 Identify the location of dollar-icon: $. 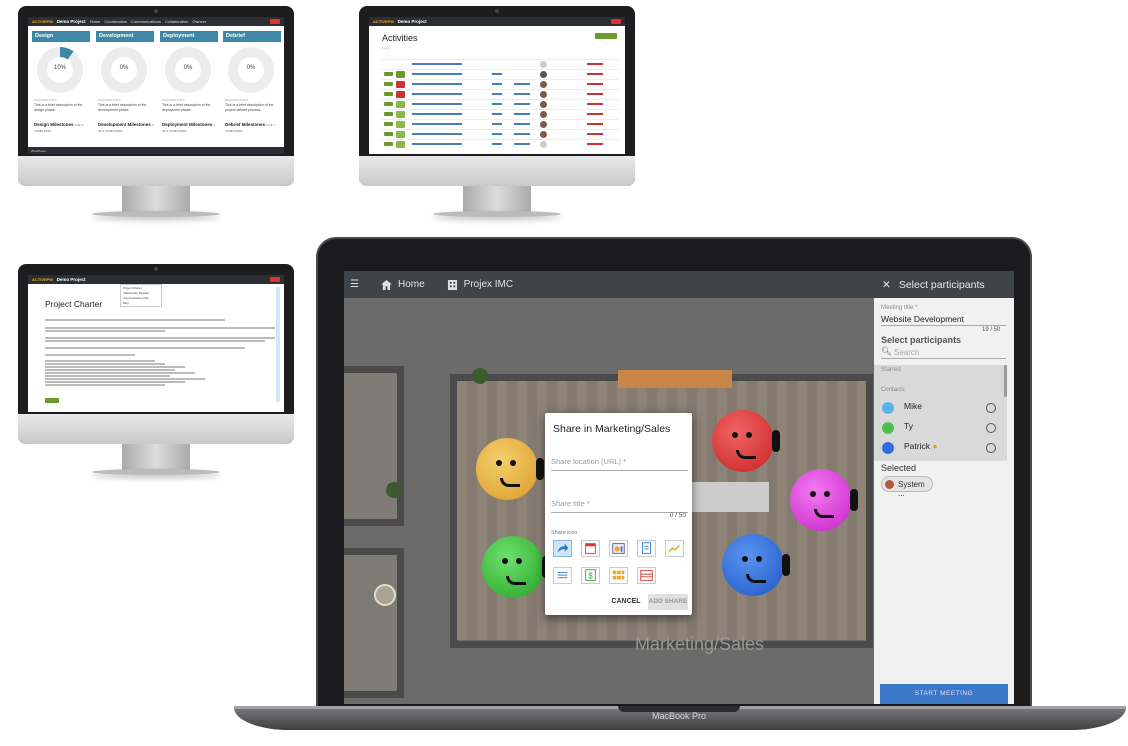
(590, 575).